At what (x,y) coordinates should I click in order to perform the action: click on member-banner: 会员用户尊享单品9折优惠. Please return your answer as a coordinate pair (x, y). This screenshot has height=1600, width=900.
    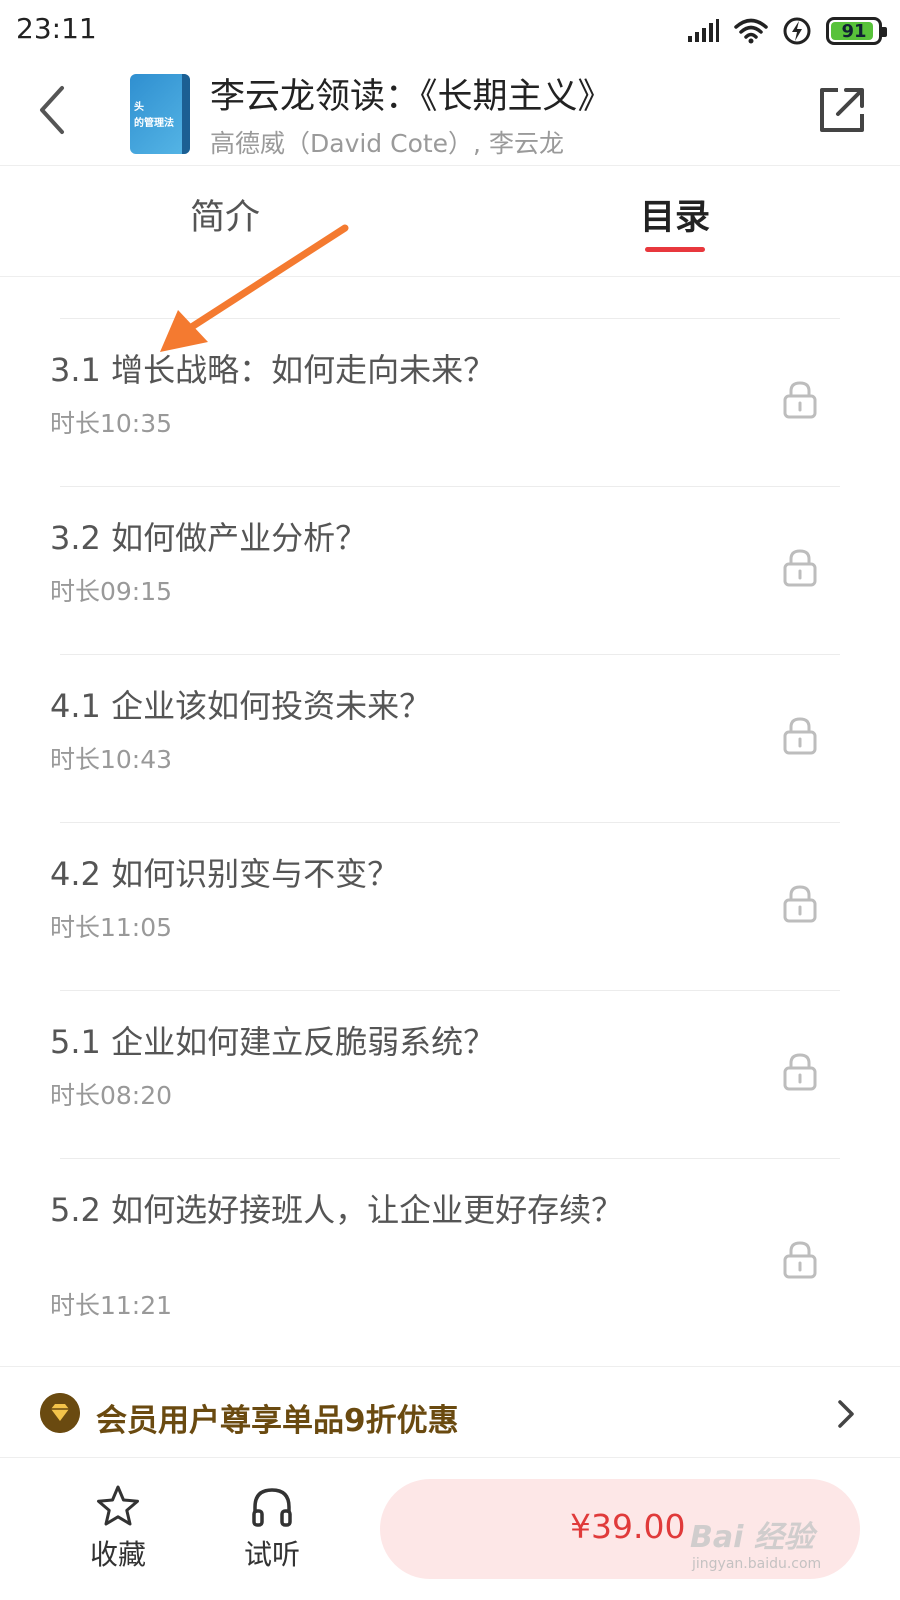
    Looking at the image, I should click on (450, 1412).